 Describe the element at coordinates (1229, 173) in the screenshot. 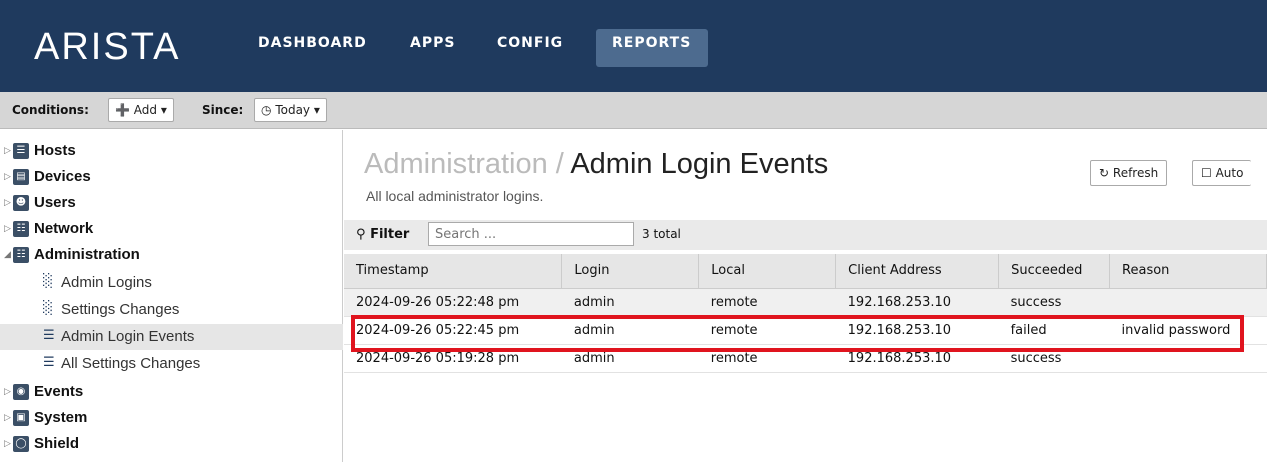

I see `auto-label: Auto` at that location.